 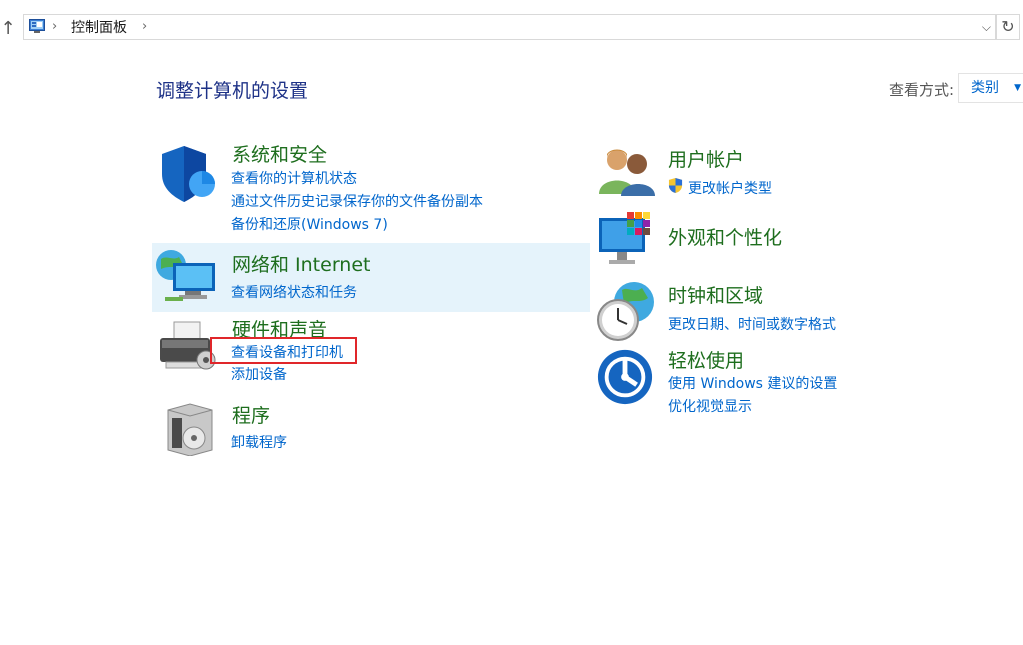 What do you see at coordinates (37, 26) in the screenshot?
I see `control-panel-icon` at bounding box center [37, 26].